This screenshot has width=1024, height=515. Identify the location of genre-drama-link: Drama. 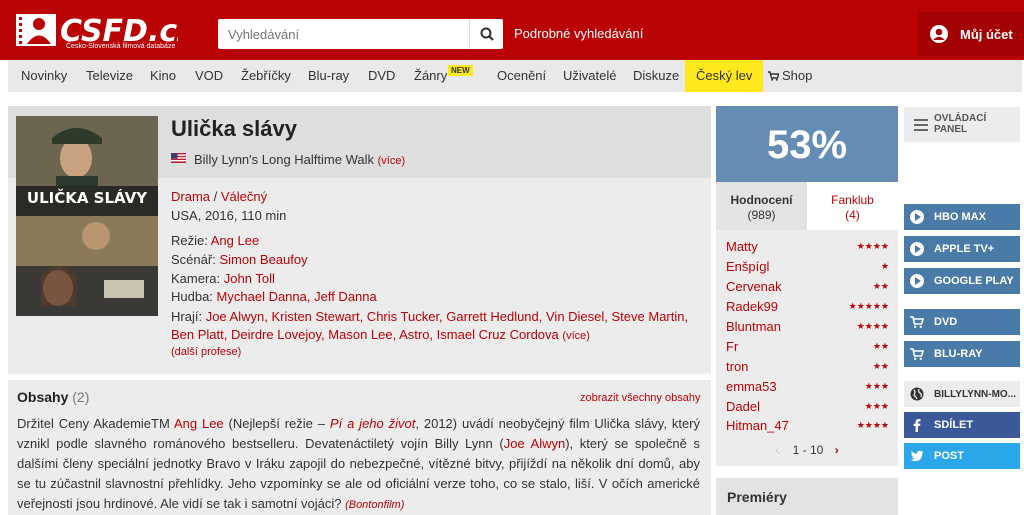
(190, 196).